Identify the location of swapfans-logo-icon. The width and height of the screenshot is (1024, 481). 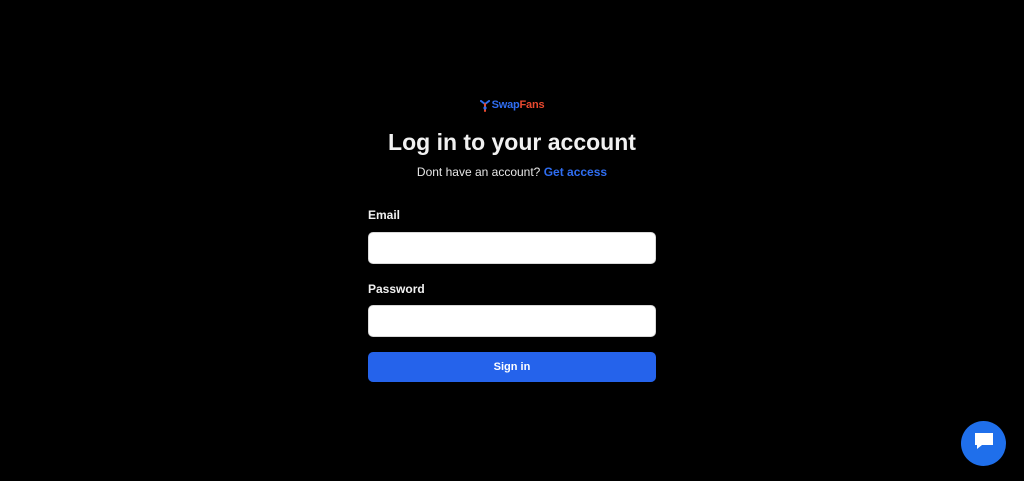
(484, 105).